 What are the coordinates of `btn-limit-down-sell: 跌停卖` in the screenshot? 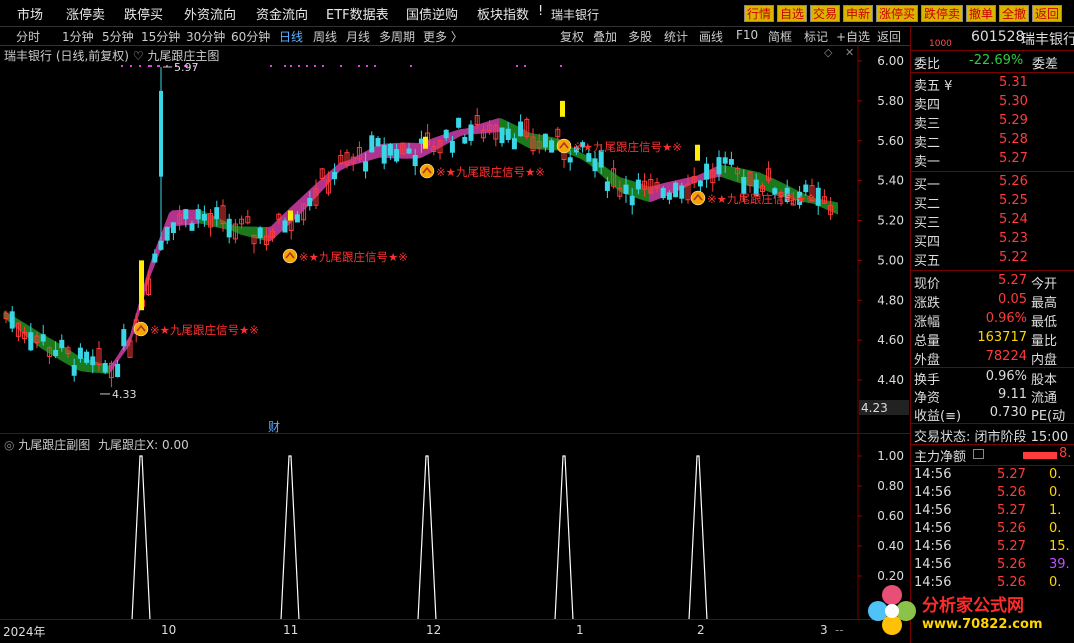 It's located at (942, 13).